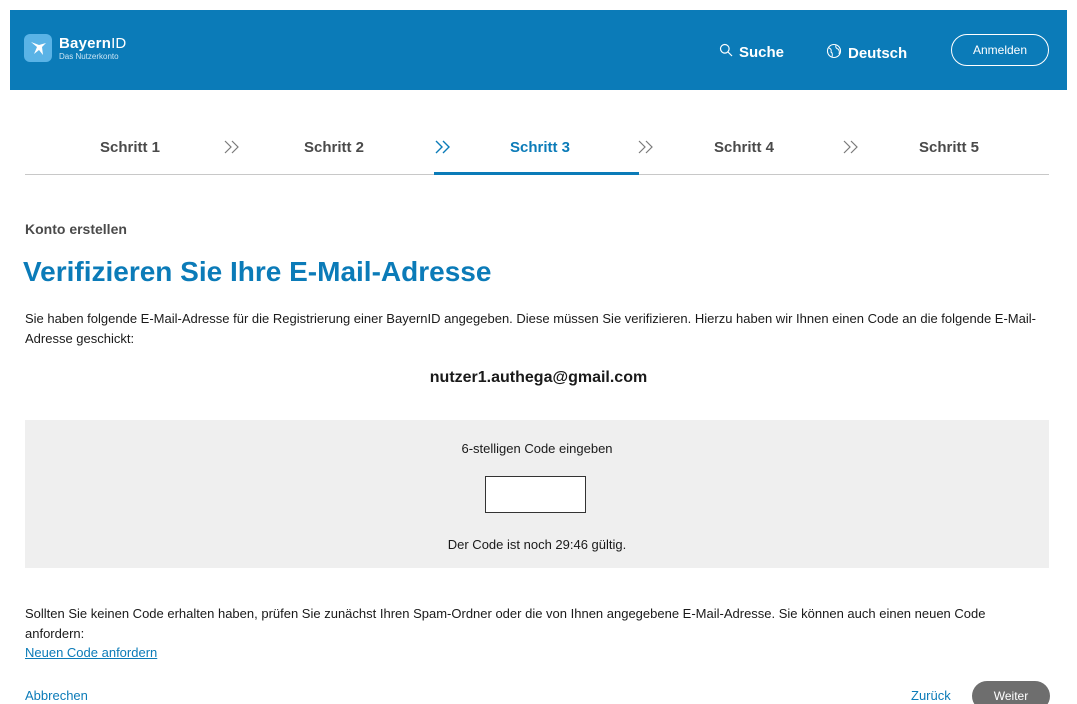  Describe the element at coordinates (744, 147) in the screenshot. I see `step-4: Schritt 4` at that location.